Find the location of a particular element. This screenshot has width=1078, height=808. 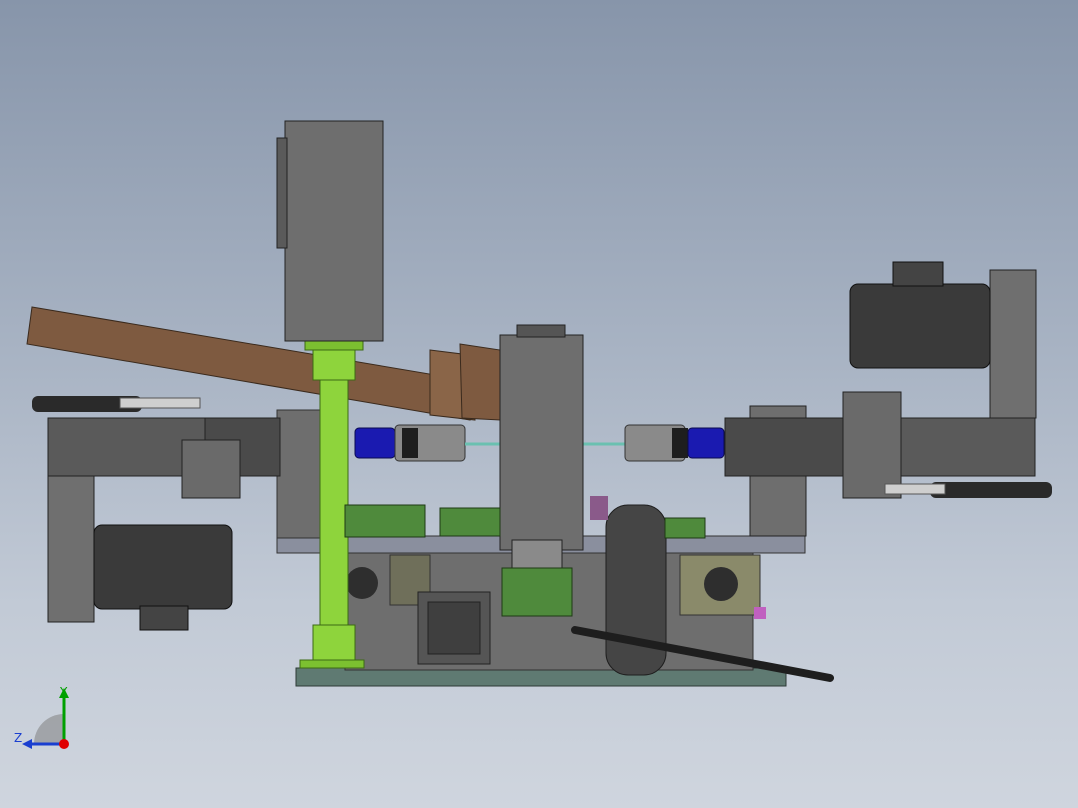

center-bottom-block is located at coordinates (537, 554).